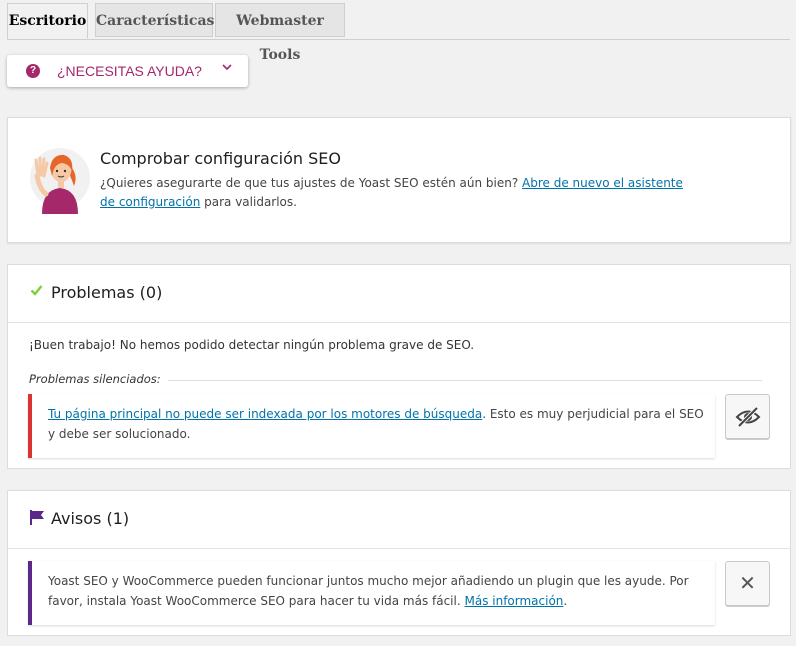  I want to click on silenced-problems-label: Problemas silenciados:, so click(95, 379).